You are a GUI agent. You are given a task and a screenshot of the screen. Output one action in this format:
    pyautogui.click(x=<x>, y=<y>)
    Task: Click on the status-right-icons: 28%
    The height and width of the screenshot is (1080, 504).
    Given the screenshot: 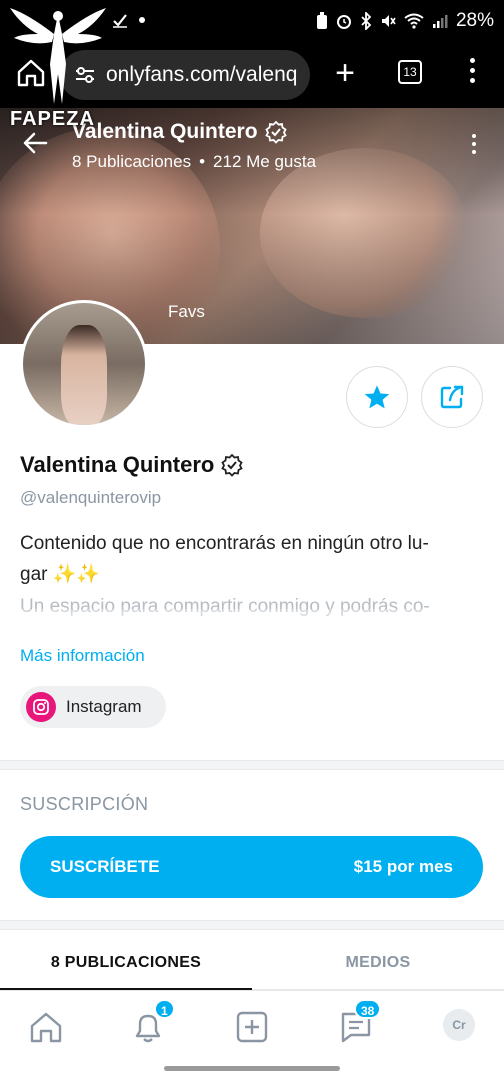 What is the action you would take?
    pyautogui.click(x=405, y=21)
    